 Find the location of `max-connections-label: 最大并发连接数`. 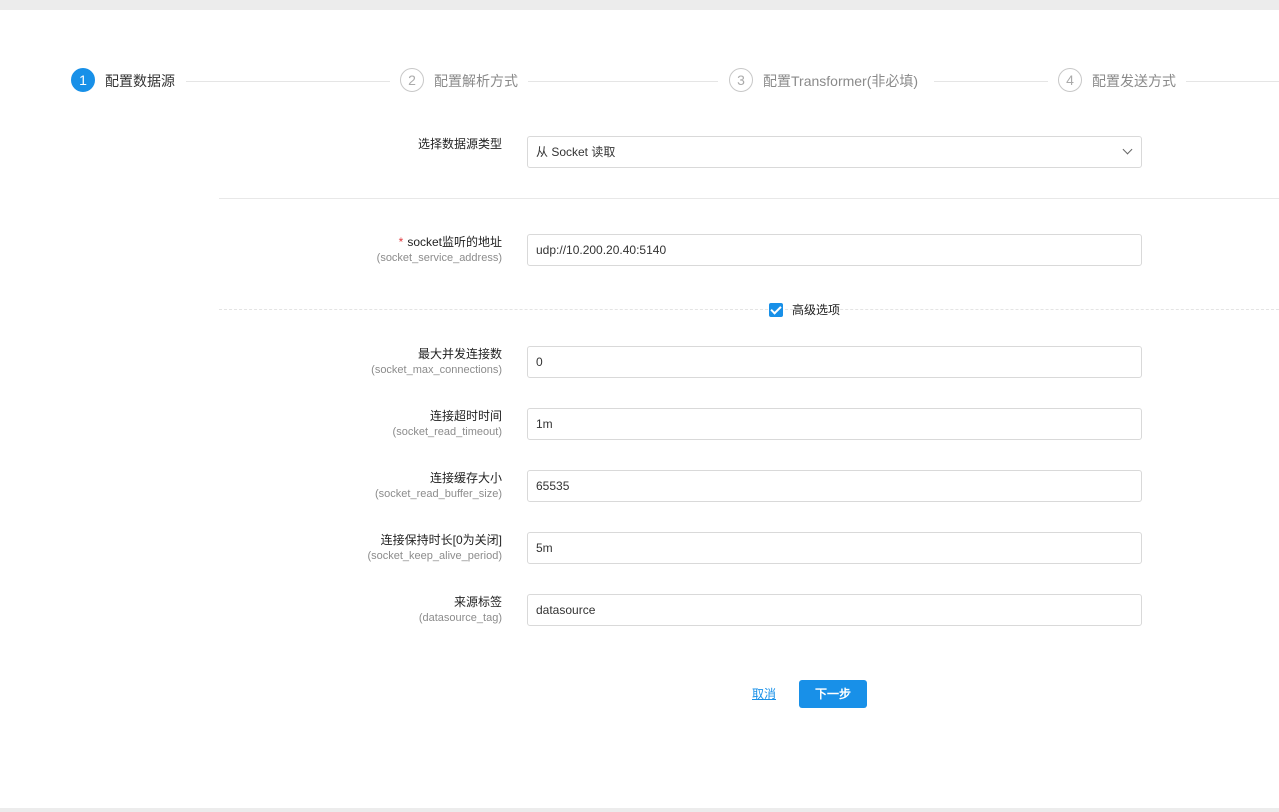

max-connections-label: 最大并发连接数 is located at coordinates (459, 354).